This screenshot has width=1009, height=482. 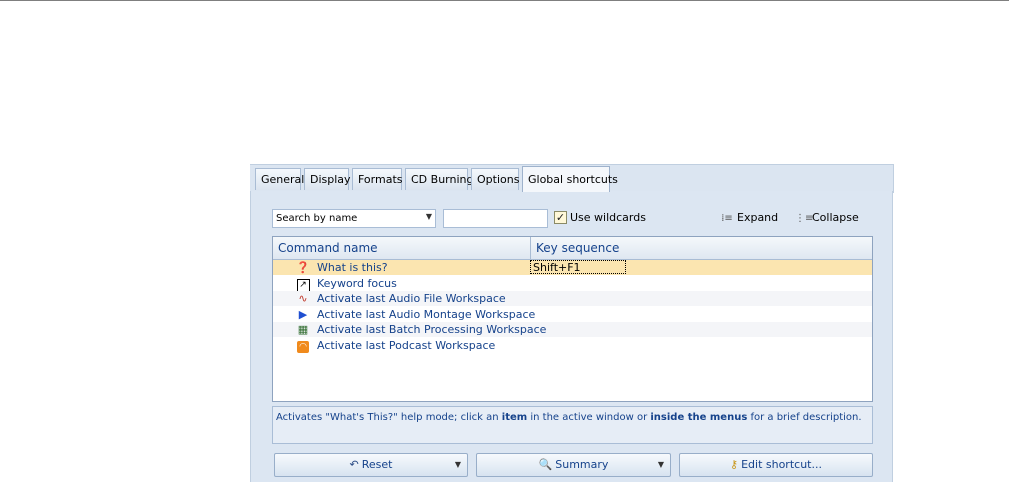 I want to click on search-mode-value: Search by name, so click(x=317, y=218).